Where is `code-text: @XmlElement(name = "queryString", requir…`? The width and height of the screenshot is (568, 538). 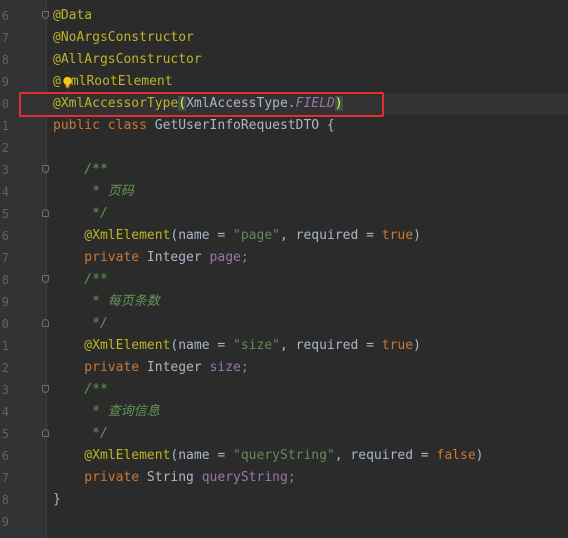
code-text: @XmlElement(name = "queryString", requir… is located at coordinates (268, 456).